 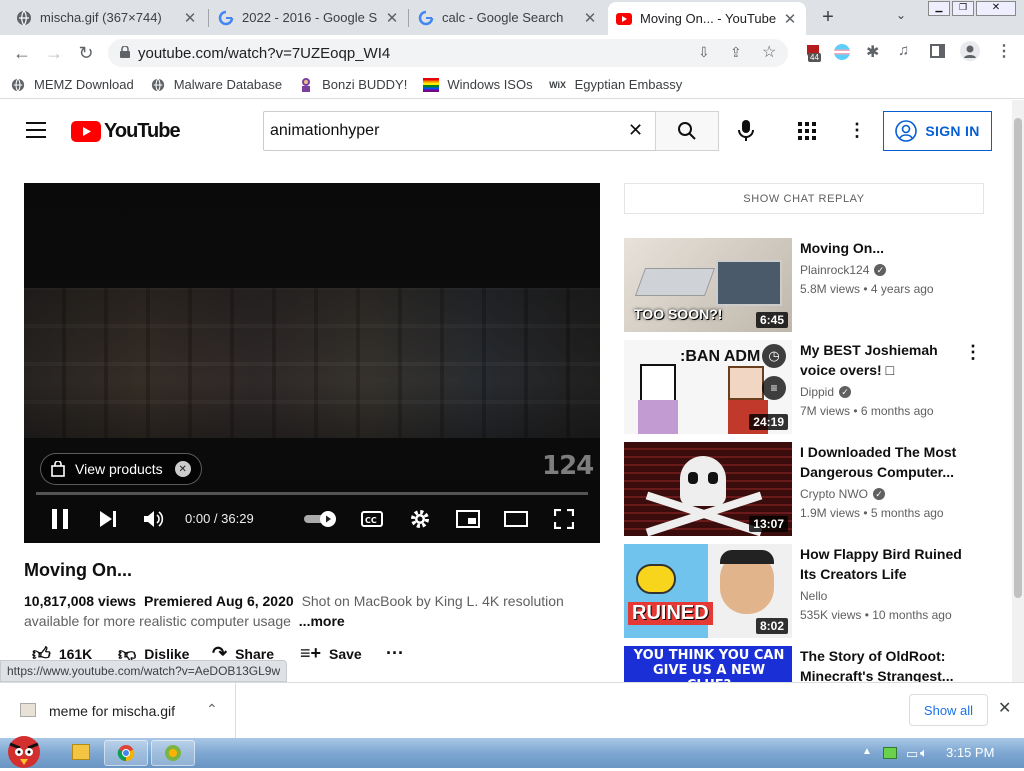 I want to click on start-angry-bird-icon, so click(x=24, y=749).